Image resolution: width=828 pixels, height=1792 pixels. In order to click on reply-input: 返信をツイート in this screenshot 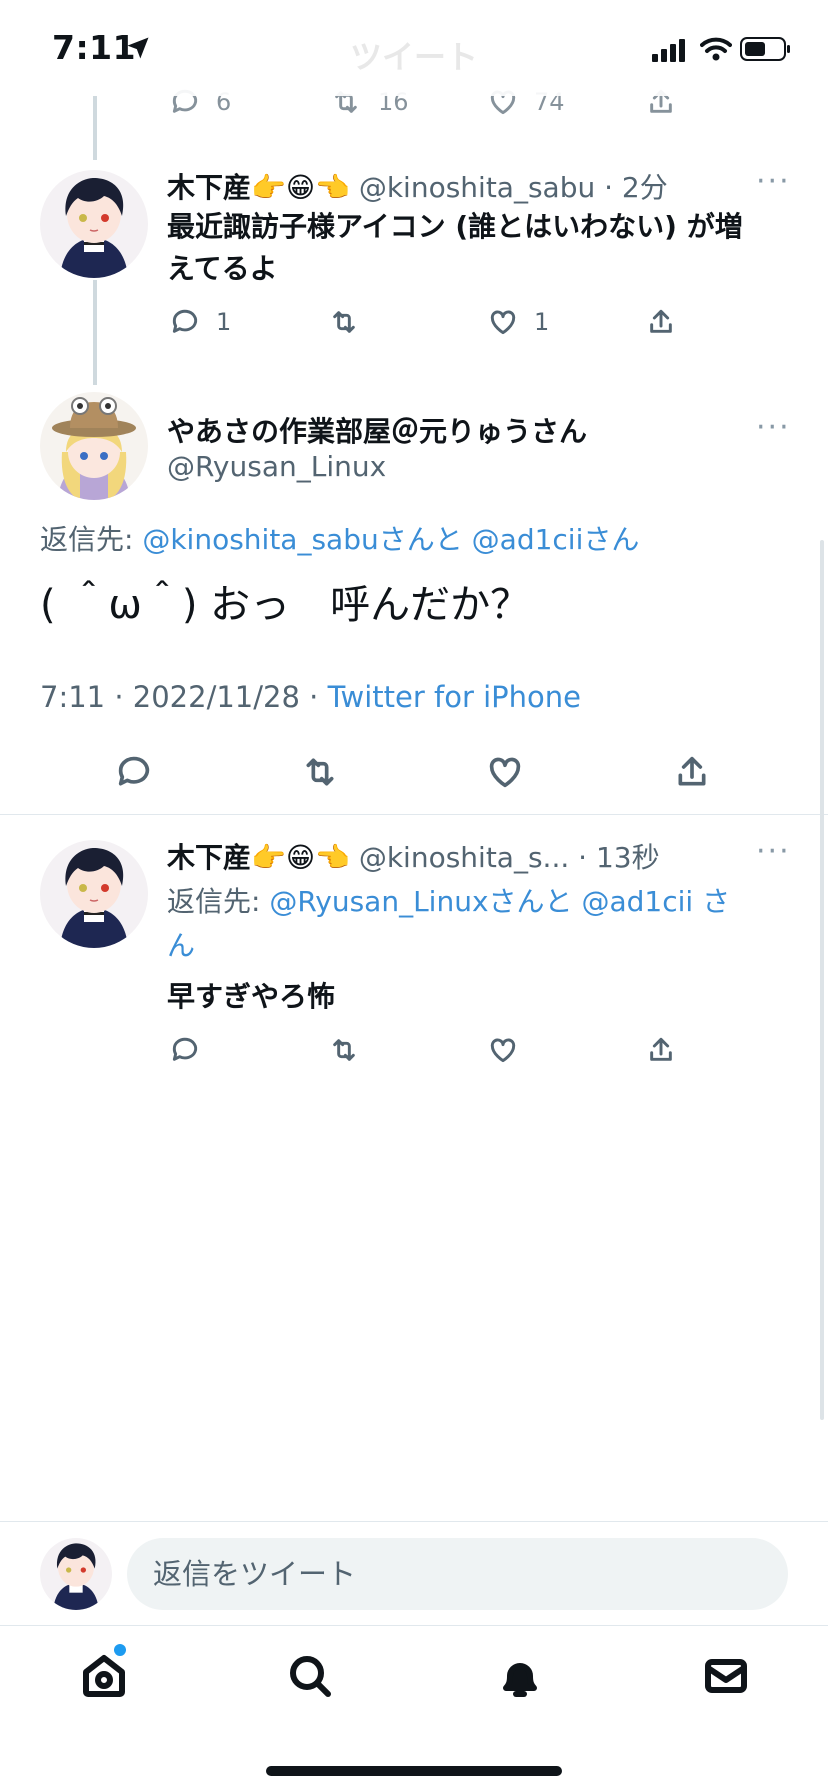, I will do `click(457, 1574)`.